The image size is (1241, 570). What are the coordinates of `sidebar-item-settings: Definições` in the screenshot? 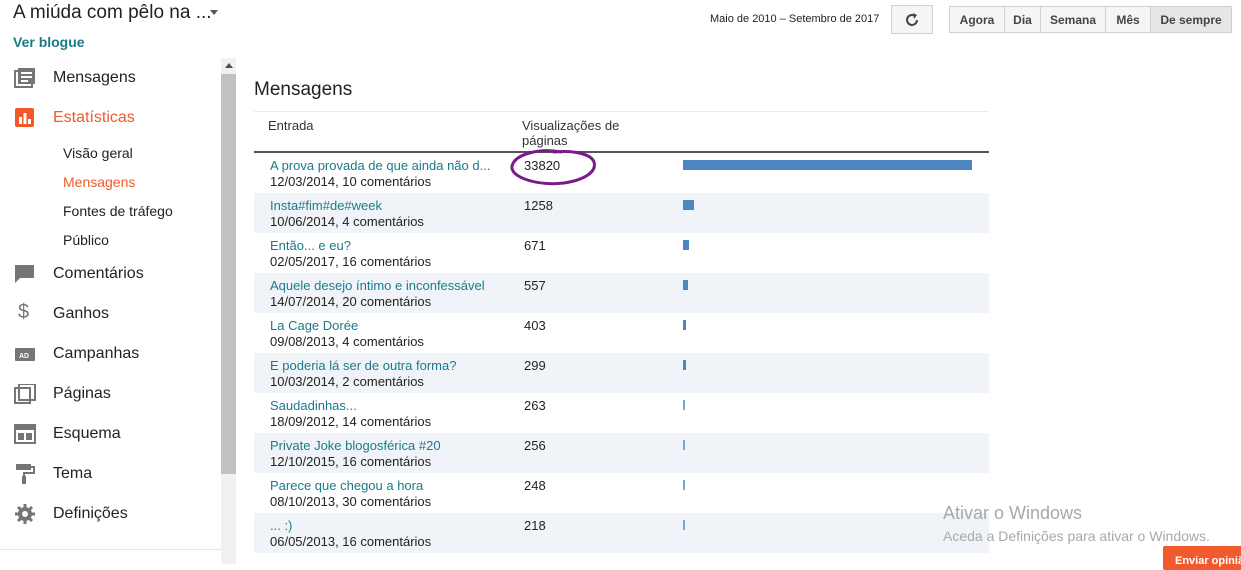 It's located at (110, 514).